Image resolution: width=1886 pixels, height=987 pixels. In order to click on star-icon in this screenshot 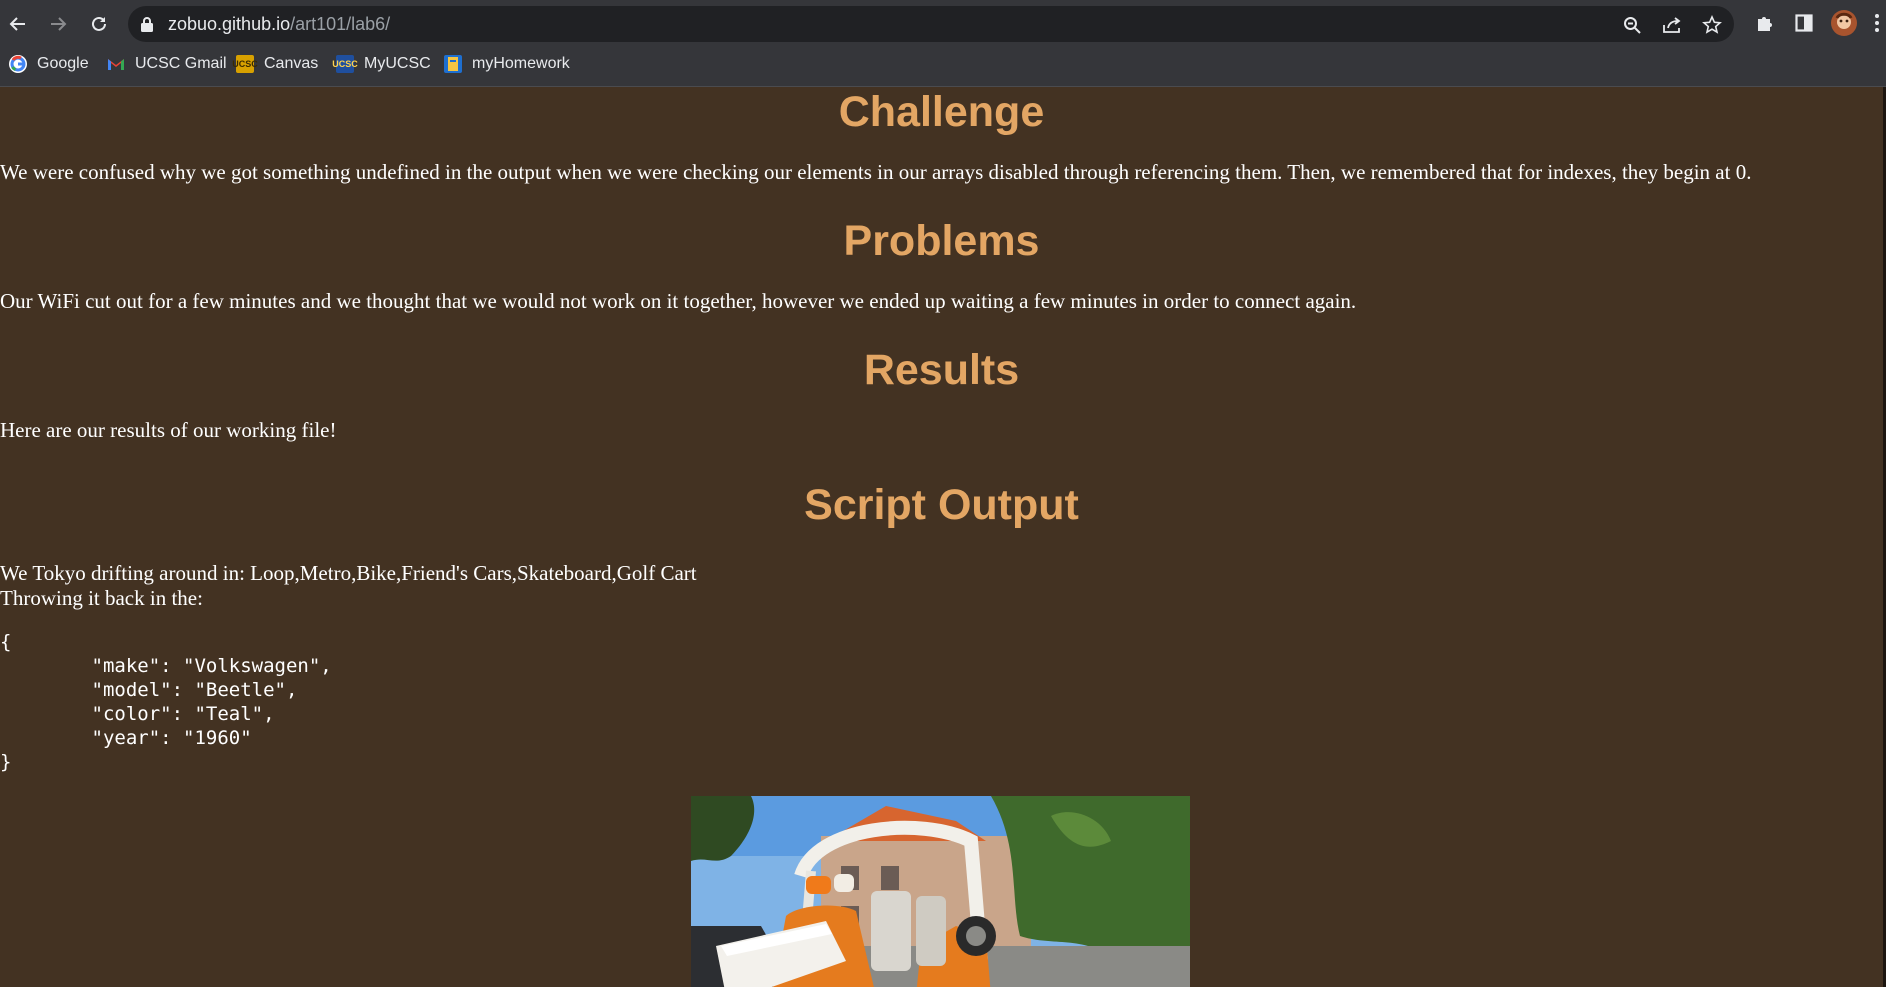, I will do `click(1712, 24)`.